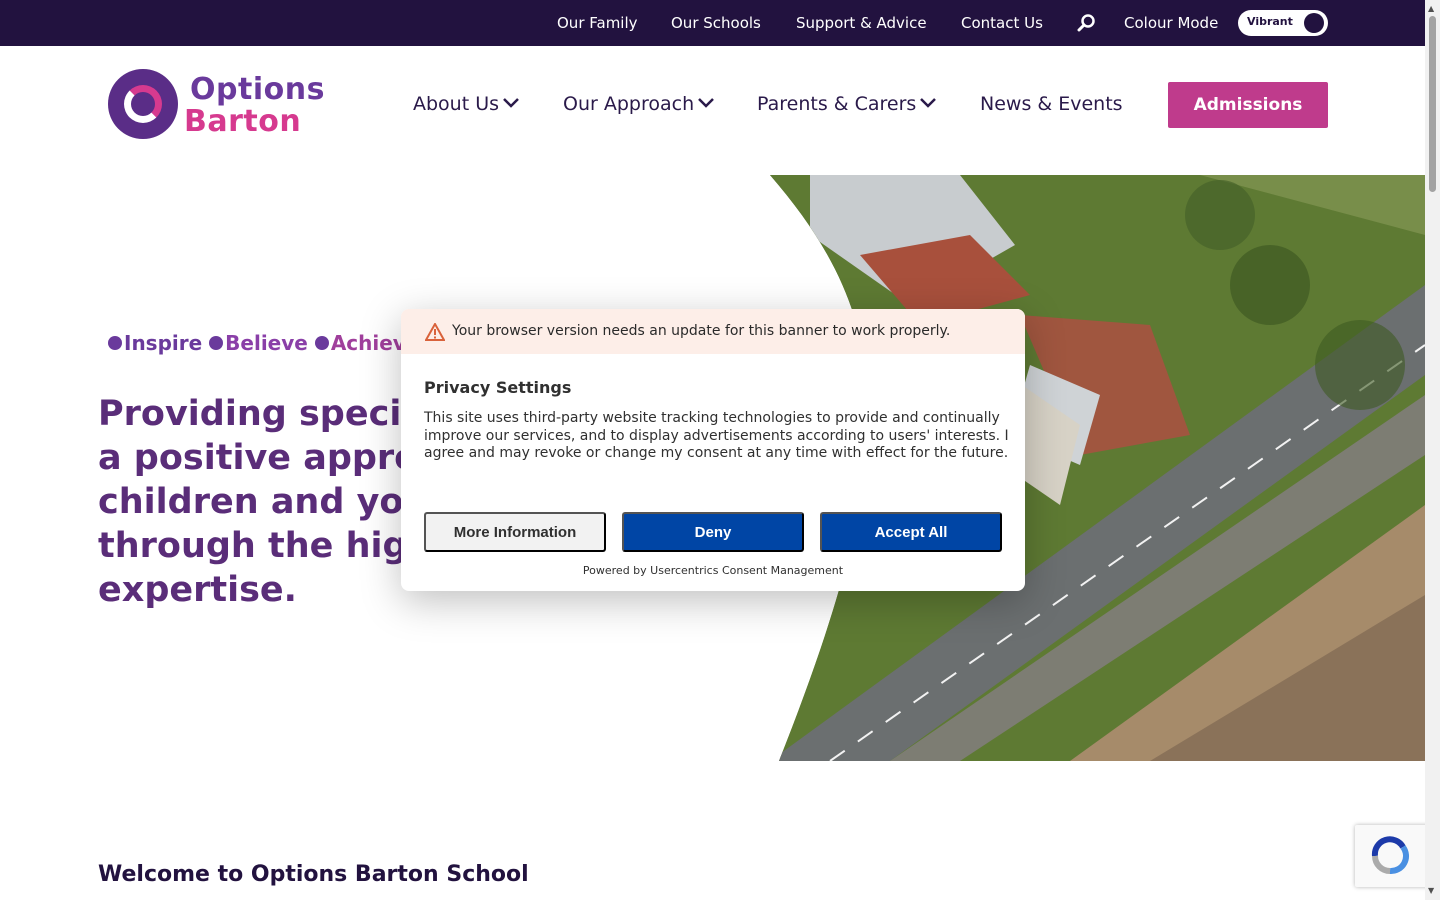 Image resolution: width=1440 pixels, height=900 pixels. What do you see at coordinates (1432, 450) in the screenshot?
I see `page-scrollbar: ▲ ▼` at bounding box center [1432, 450].